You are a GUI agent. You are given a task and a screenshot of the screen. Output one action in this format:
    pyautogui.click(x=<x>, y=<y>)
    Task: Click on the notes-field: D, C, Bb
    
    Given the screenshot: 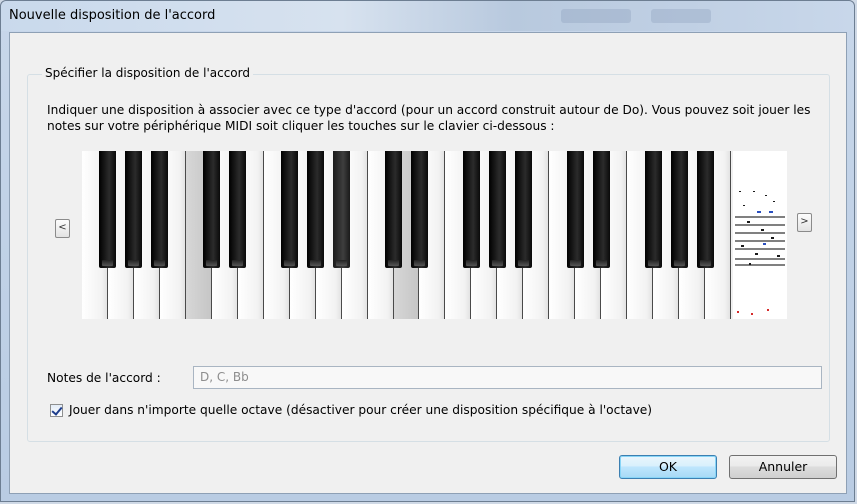 What is the action you would take?
    pyautogui.click(x=507, y=377)
    